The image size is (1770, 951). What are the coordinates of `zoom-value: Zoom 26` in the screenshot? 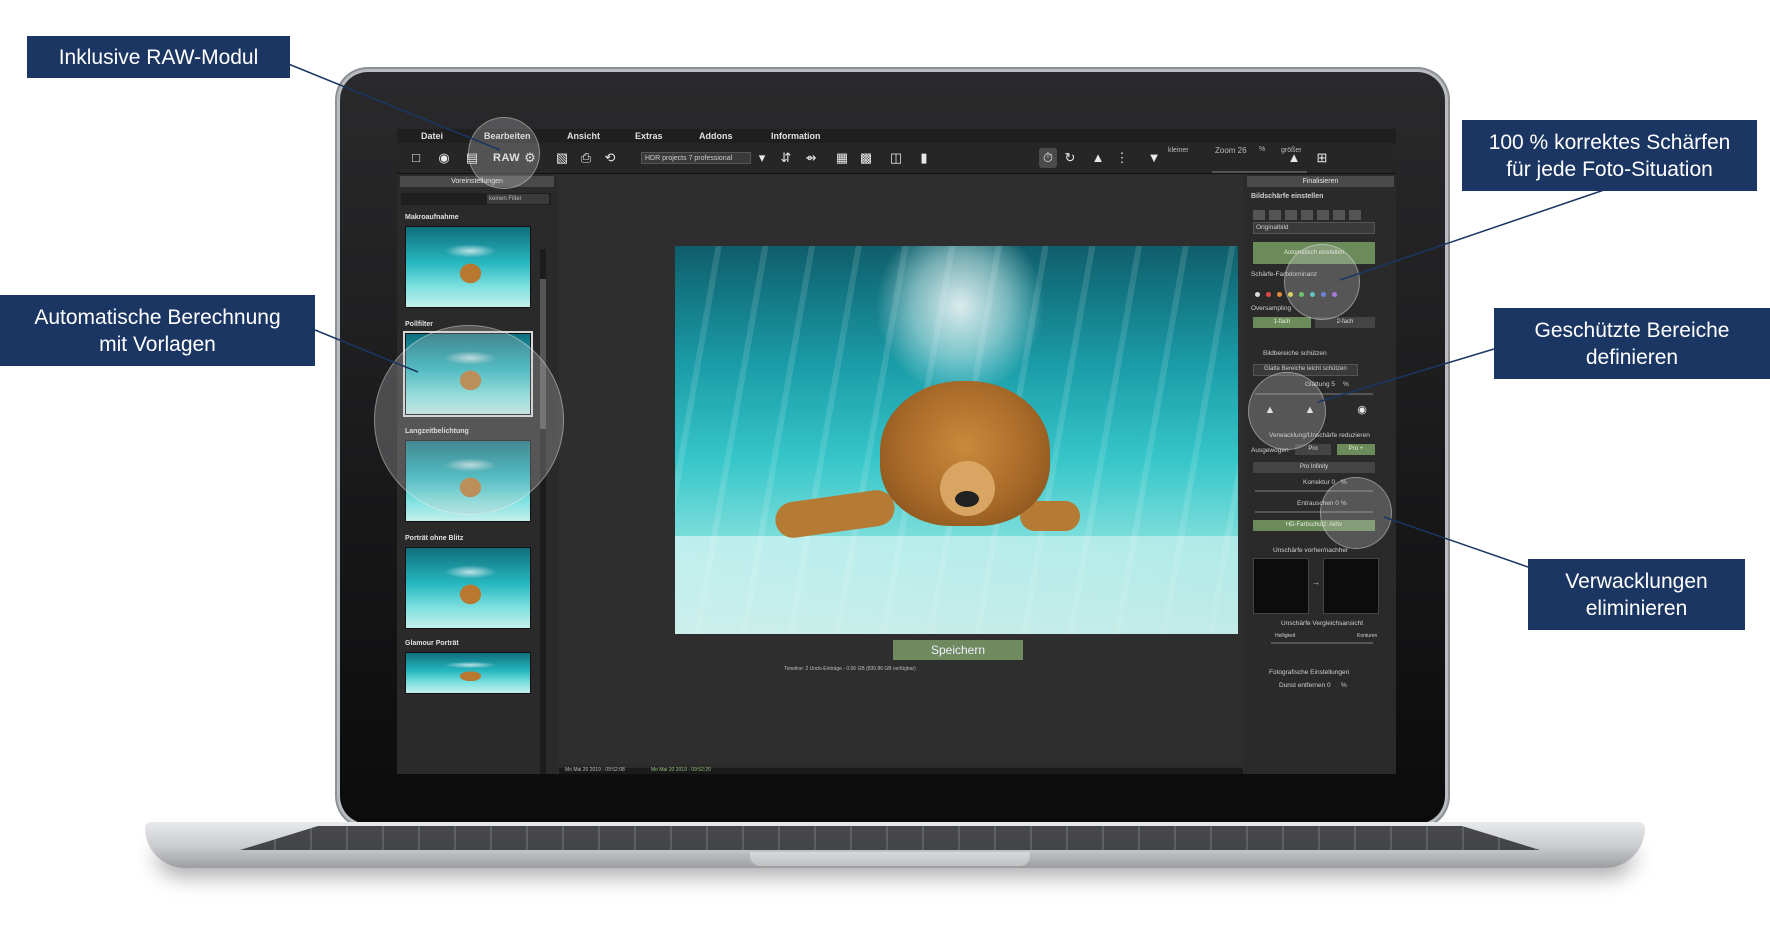 It's located at (1231, 150).